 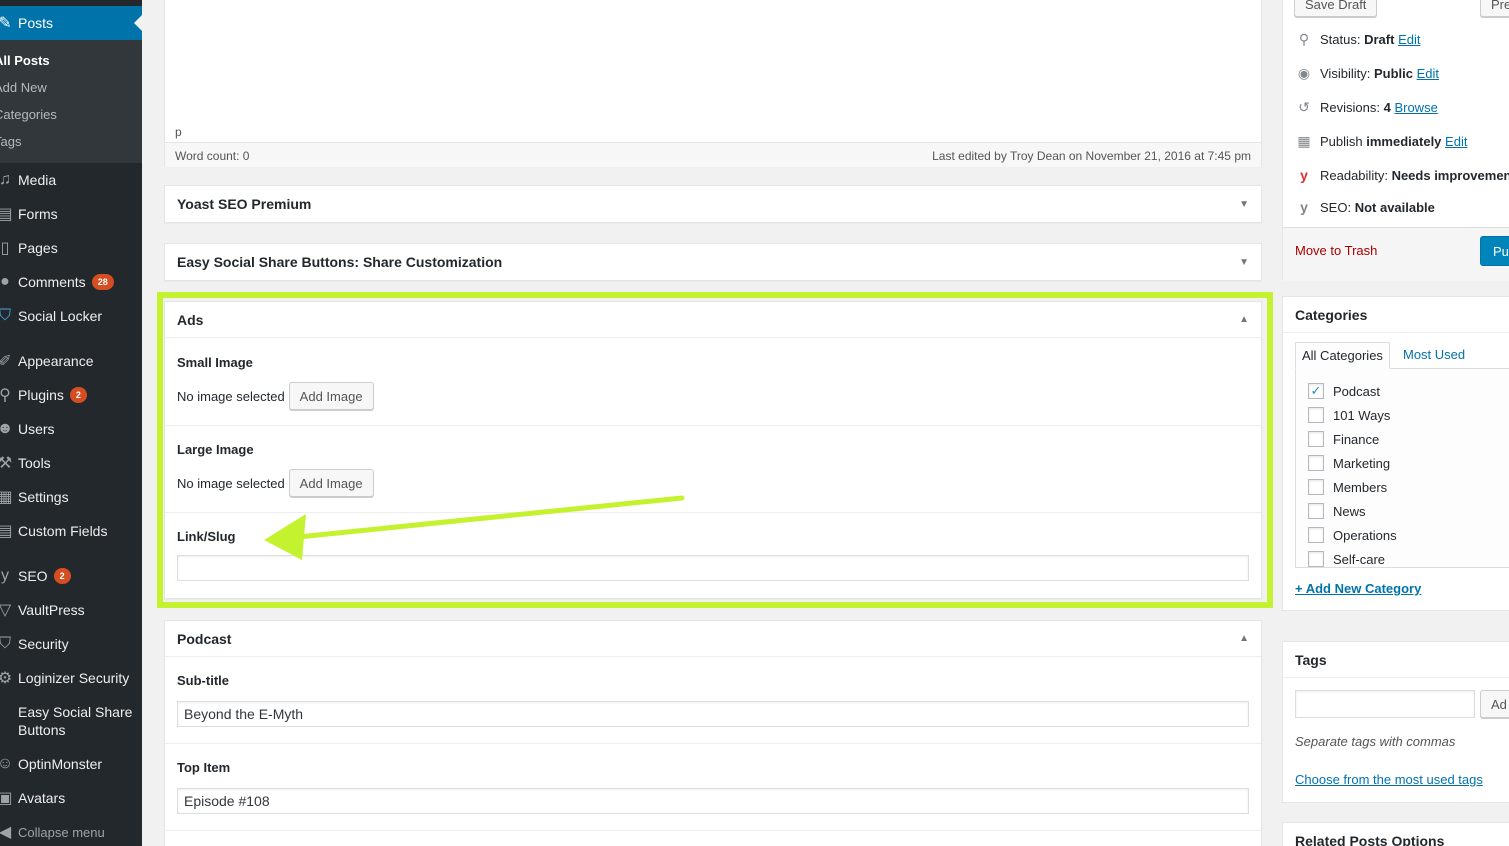 I want to click on menu-forms: ▤ Forms, so click(x=71, y=214).